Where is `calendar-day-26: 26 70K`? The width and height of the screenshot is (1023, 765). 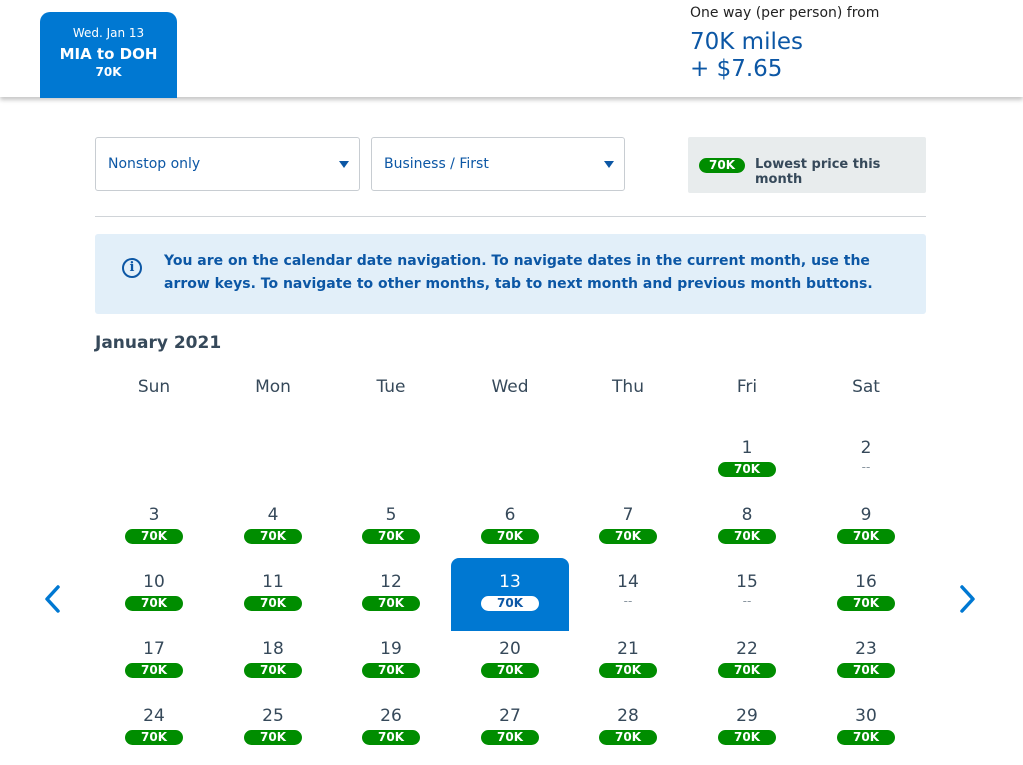
calendar-day-26: 26 70K is located at coordinates (391, 731).